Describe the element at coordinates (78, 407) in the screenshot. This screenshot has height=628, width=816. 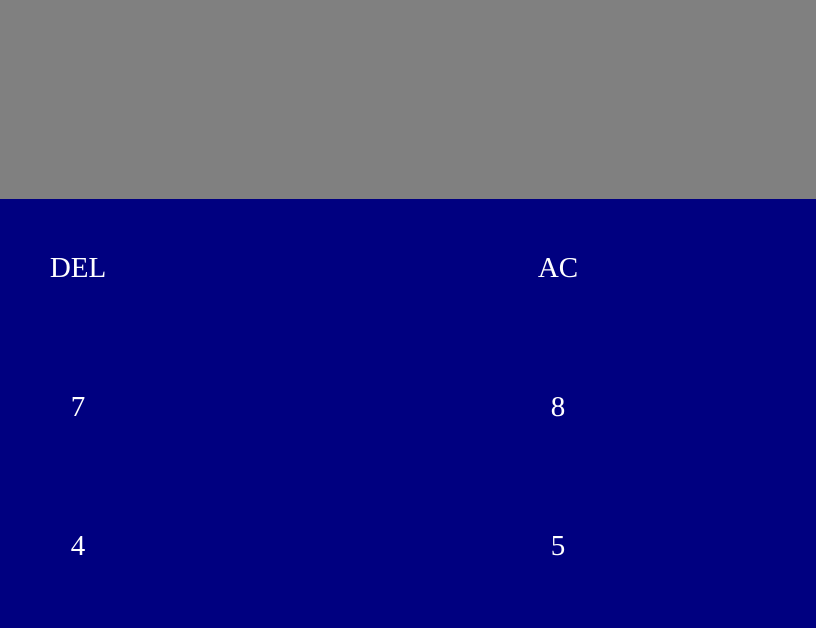
I see `digit-7-button: 7` at that location.